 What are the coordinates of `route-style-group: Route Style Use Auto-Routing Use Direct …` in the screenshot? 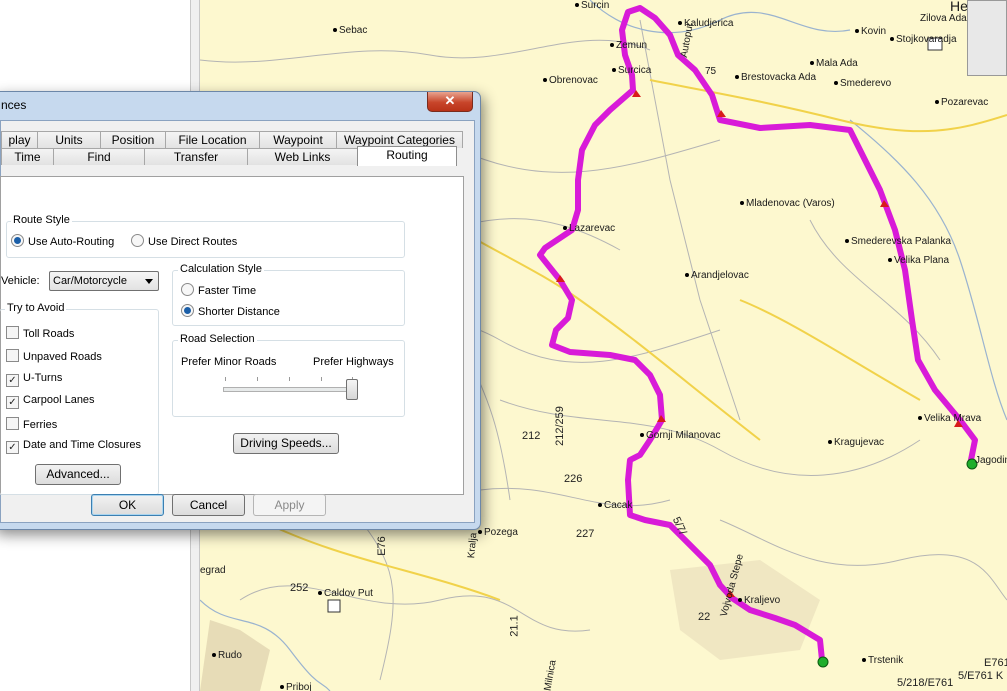 It's located at (205, 236).